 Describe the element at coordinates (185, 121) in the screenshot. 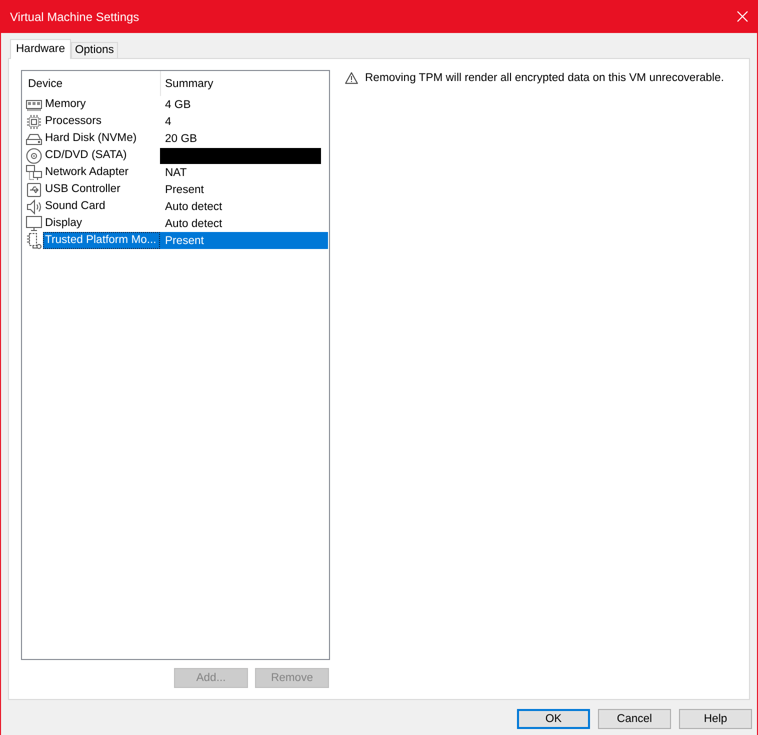

I see `device-row: Processors 4` at that location.